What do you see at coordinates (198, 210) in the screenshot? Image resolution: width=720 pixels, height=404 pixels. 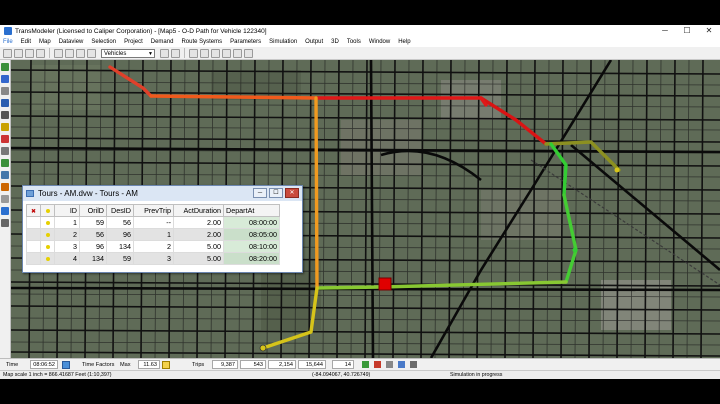 I see `column-header-actduration: ActDuration` at bounding box center [198, 210].